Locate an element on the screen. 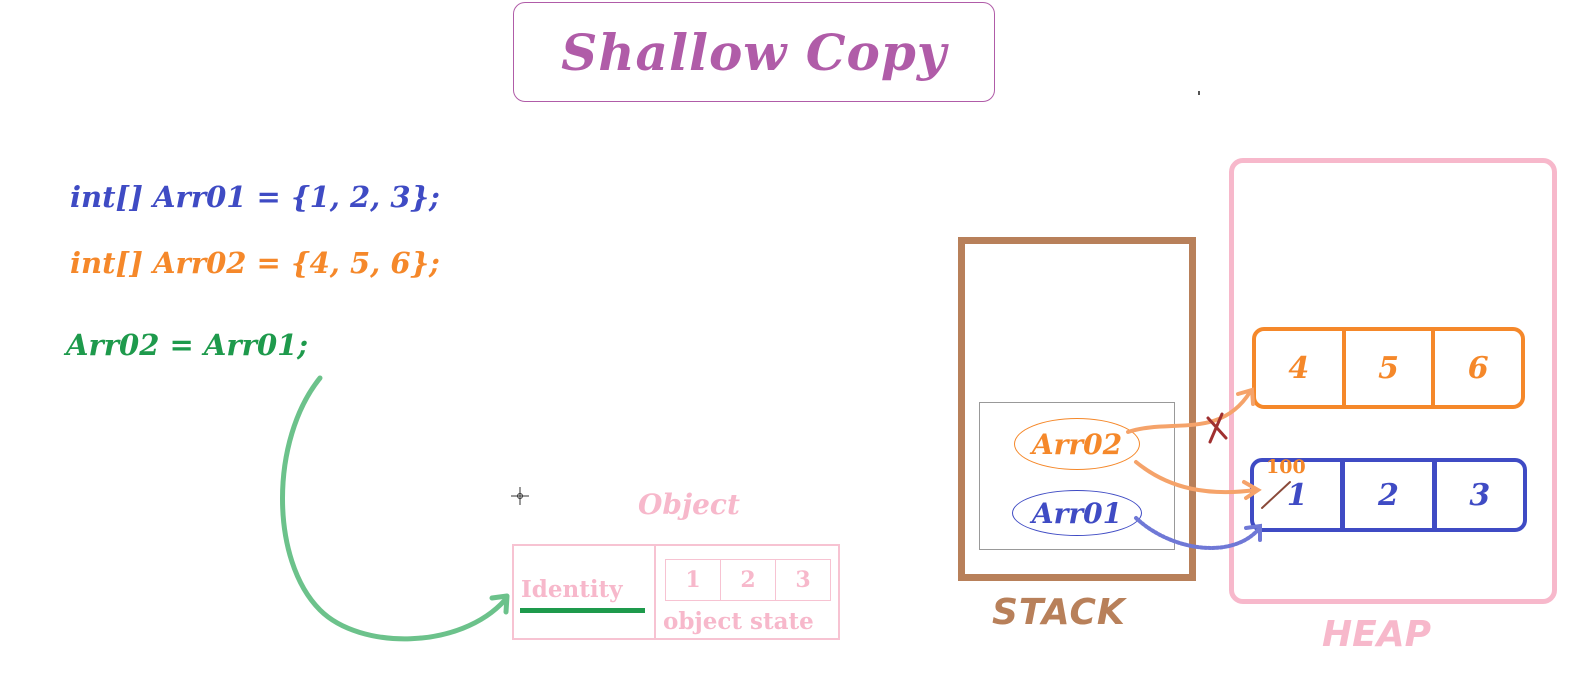 The image size is (1580, 673). arr01-arrow is located at coordinates (1197, 533).